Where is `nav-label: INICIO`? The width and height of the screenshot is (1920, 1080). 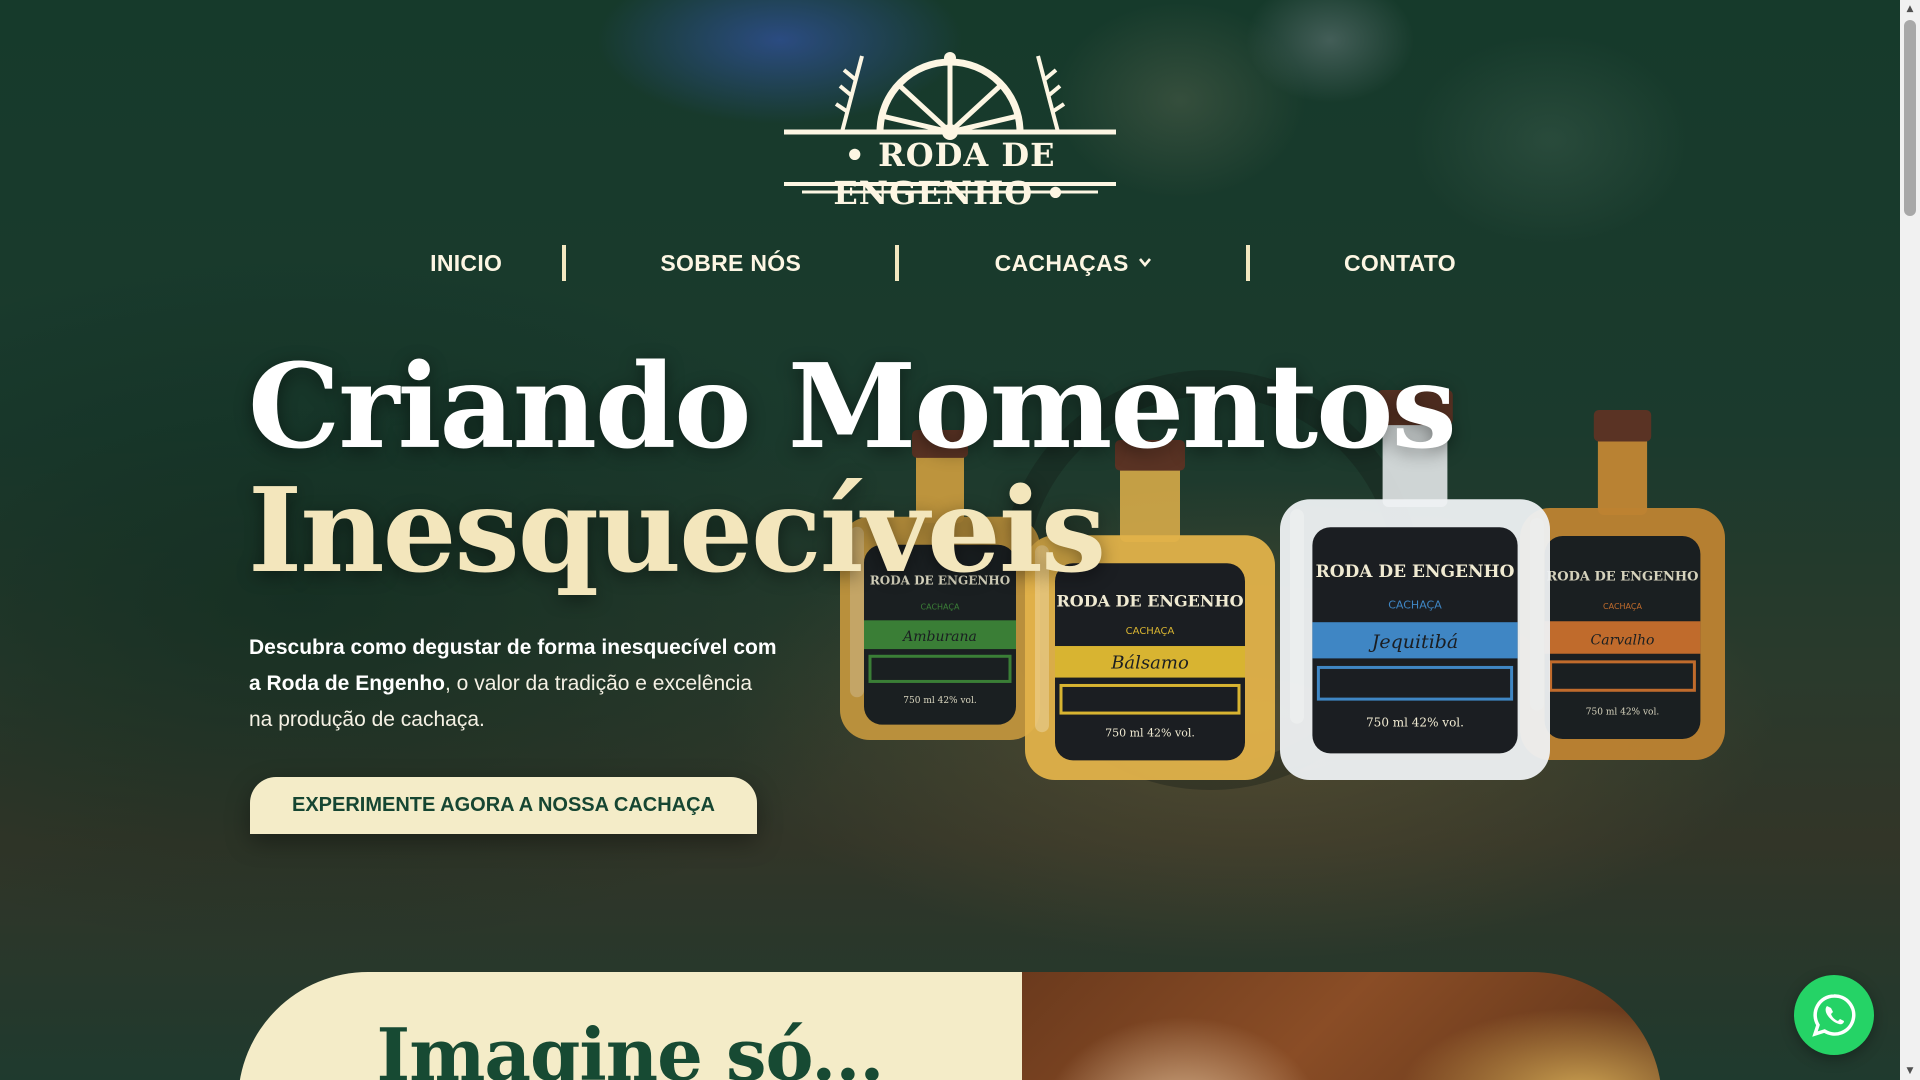 nav-label: INICIO is located at coordinates (466, 262).